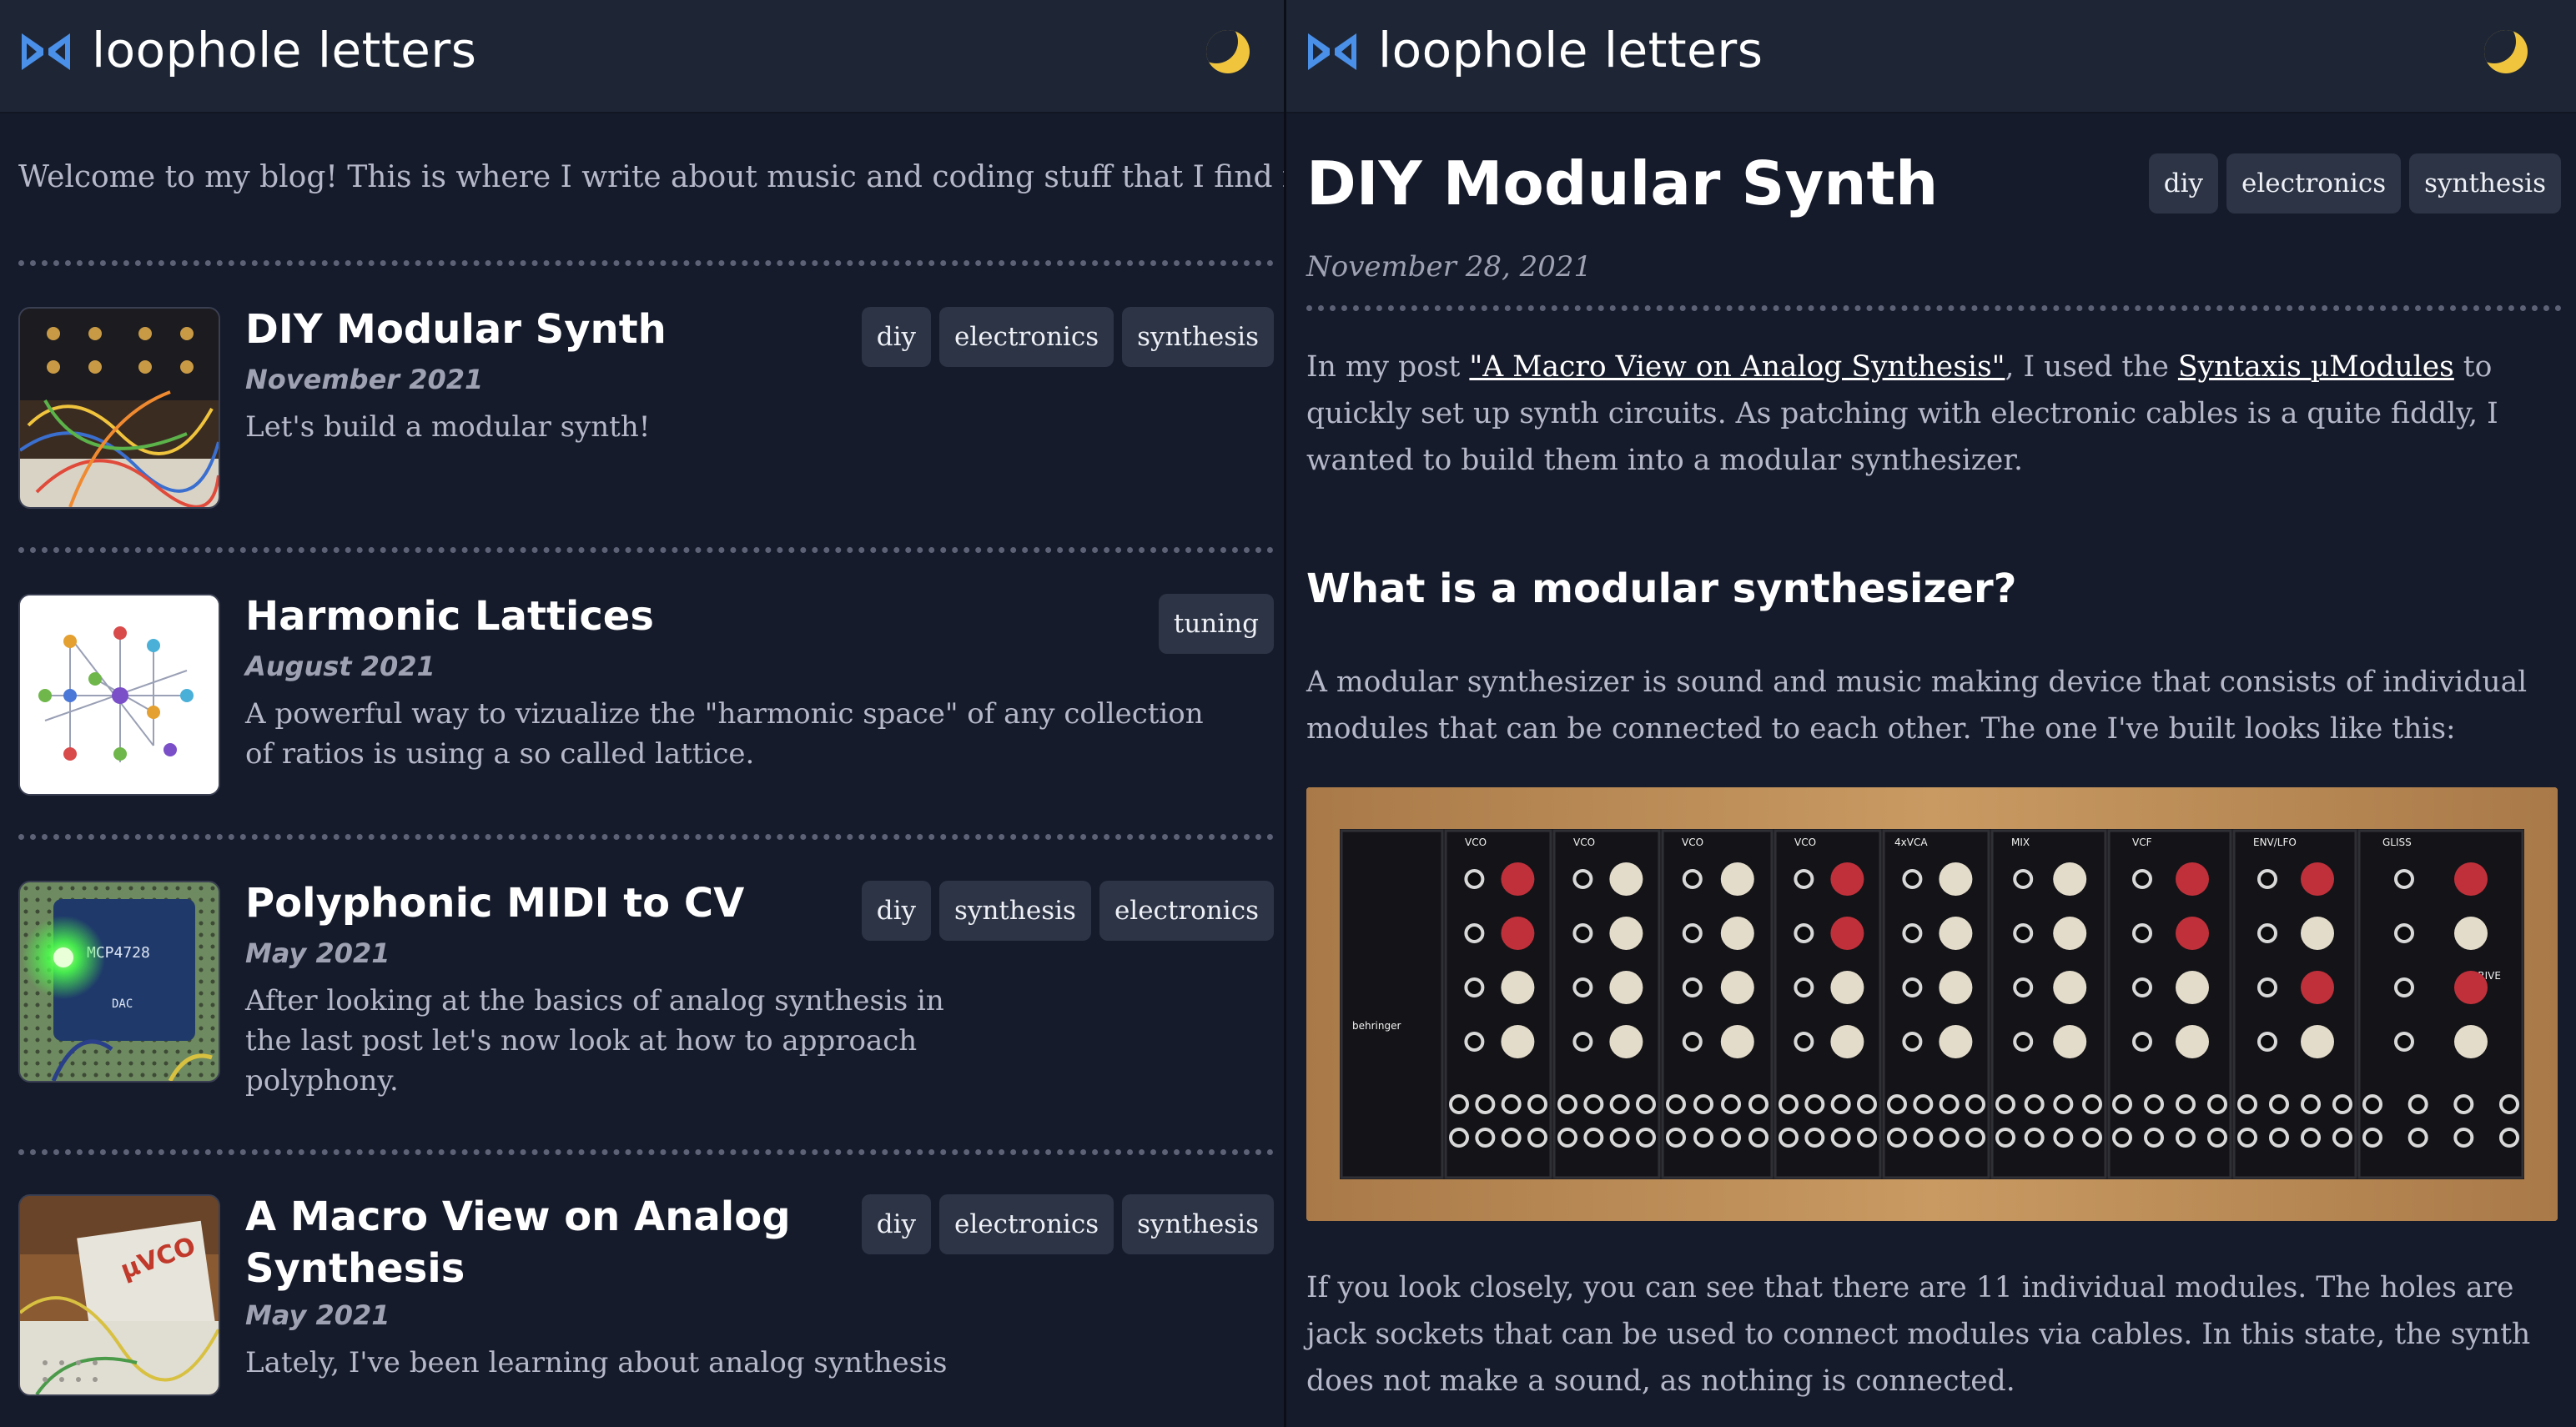 Image resolution: width=2576 pixels, height=1427 pixels. I want to click on tag-tuning: tuning, so click(1216, 624).